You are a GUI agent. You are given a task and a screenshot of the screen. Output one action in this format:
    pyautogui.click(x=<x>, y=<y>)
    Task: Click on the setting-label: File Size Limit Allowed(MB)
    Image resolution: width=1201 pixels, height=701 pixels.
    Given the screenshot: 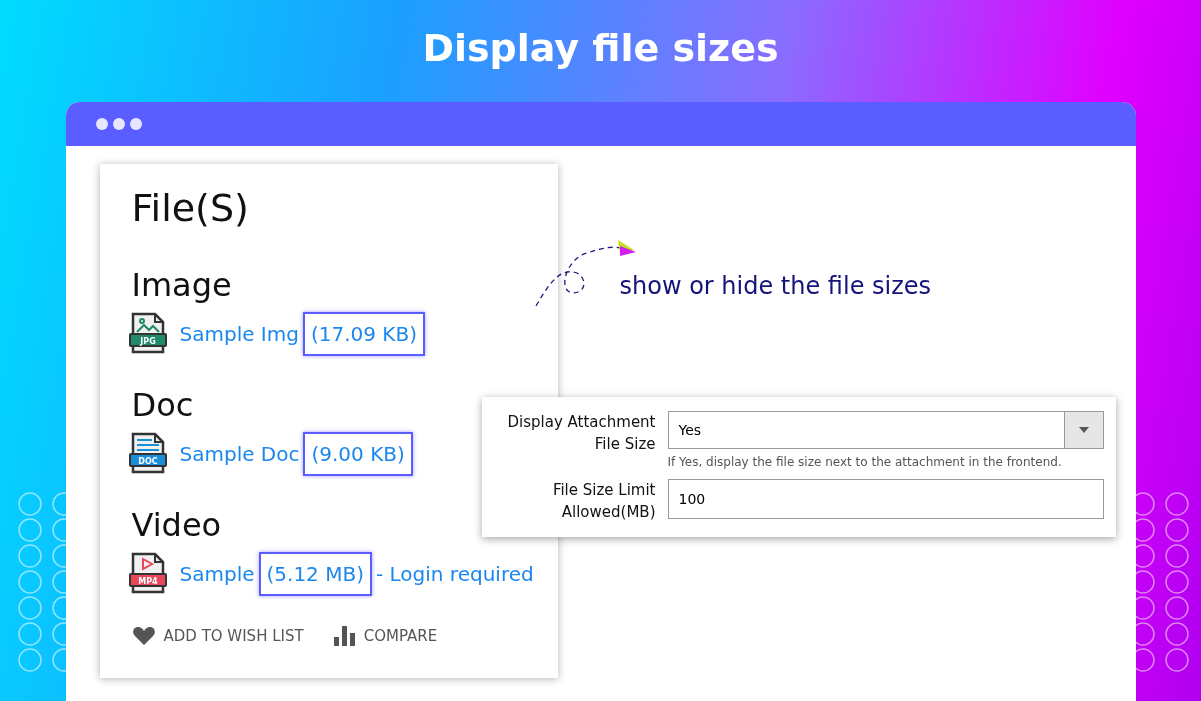 What is the action you would take?
    pyautogui.click(x=603, y=501)
    